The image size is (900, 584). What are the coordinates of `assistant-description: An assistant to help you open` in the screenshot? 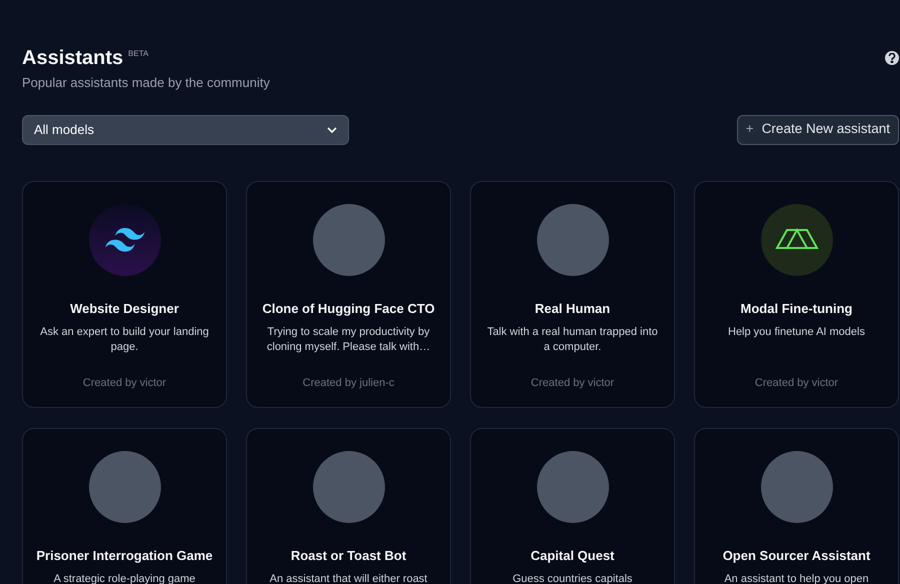 It's located at (796, 578).